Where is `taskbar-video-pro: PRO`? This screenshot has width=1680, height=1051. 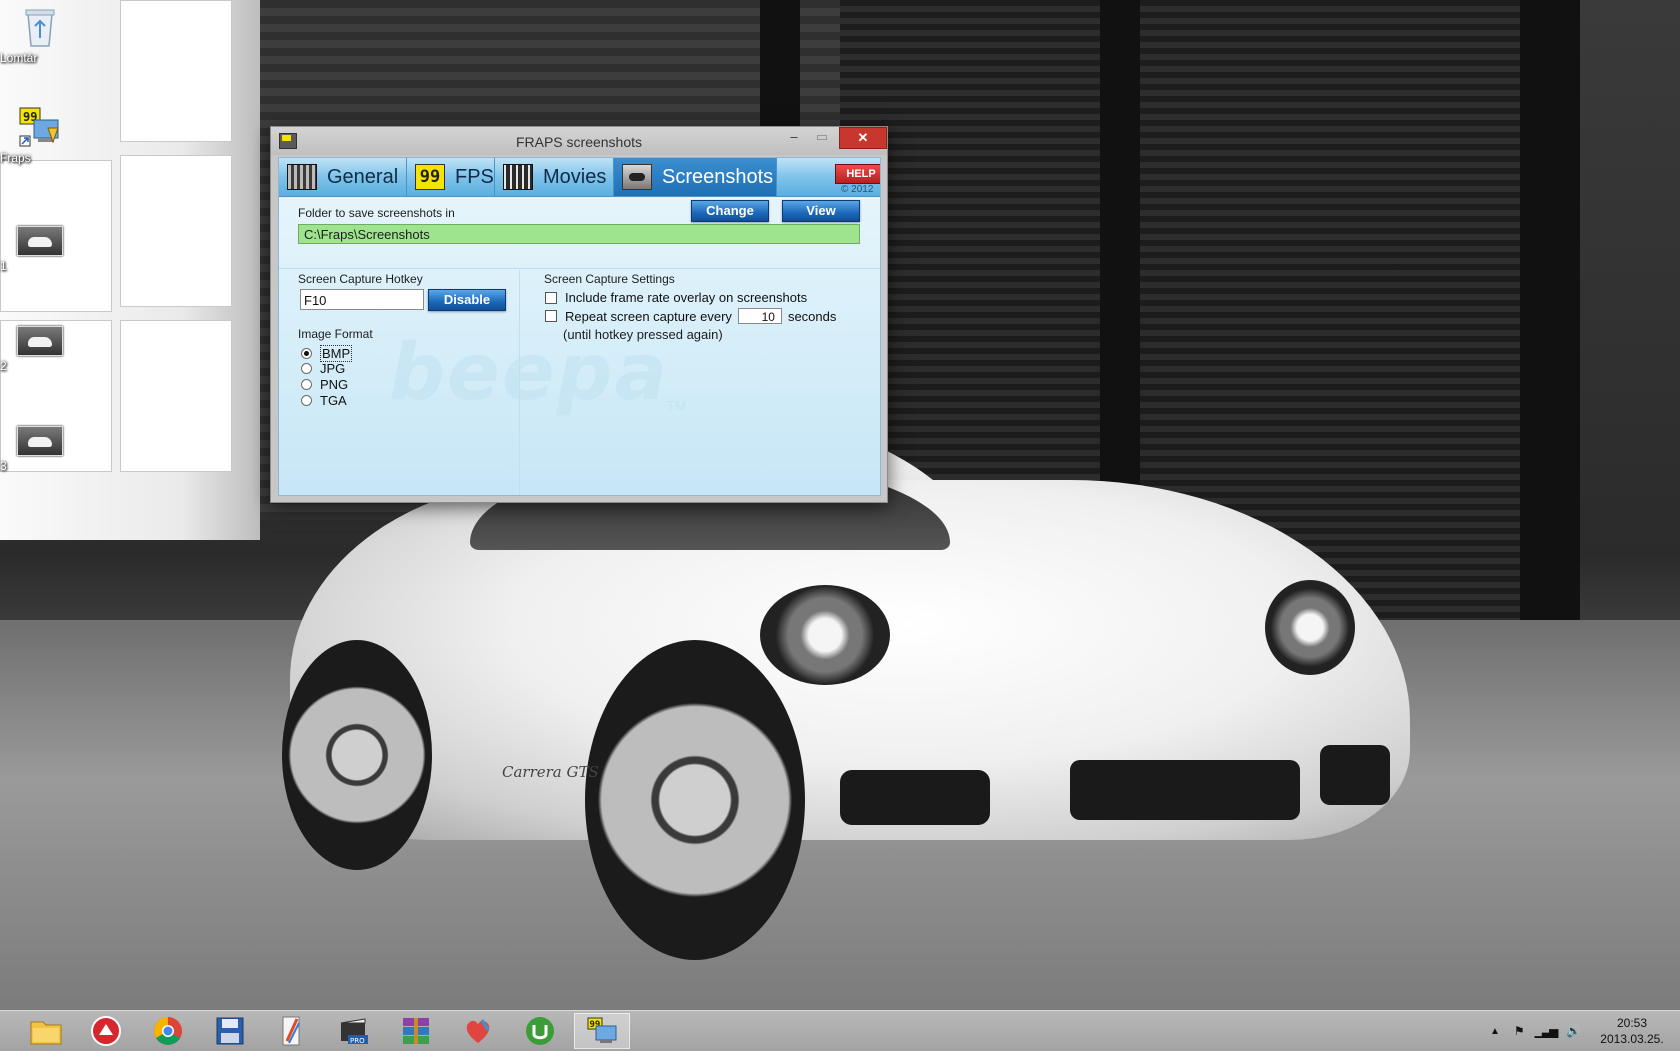 taskbar-video-pro: PRO is located at coordinates (354, 1031).